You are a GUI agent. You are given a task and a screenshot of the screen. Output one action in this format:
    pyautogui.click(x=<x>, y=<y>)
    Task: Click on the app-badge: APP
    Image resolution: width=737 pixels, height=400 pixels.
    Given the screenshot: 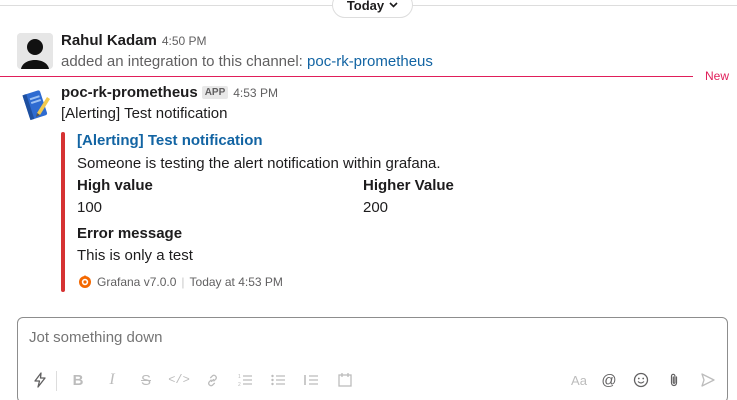 What is the action you would take?
    pyautogui.click(x=215, y=92)
    